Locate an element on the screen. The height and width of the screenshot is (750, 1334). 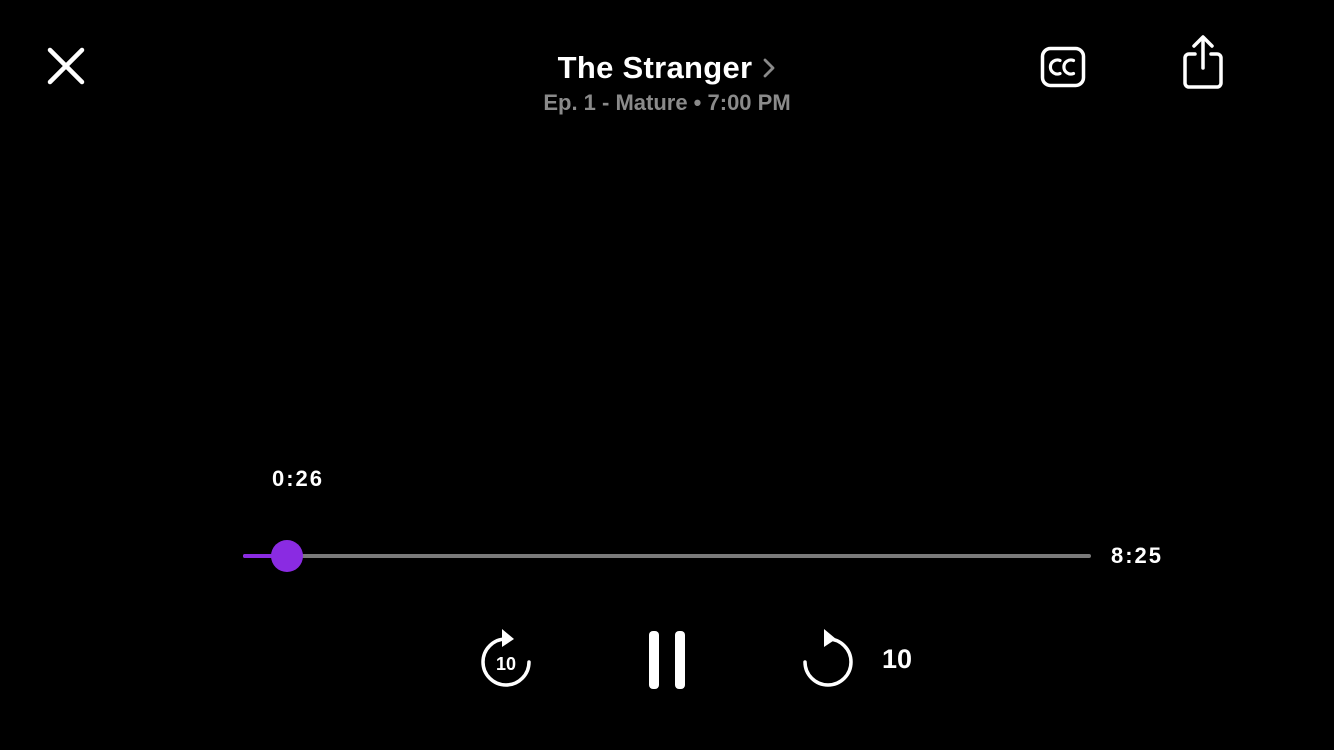
closed-captions-icon is located at coordinates (1063, 67).